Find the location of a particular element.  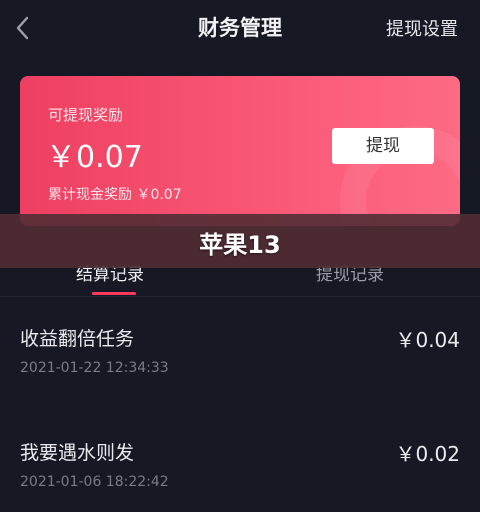

withdrawable-amount: ￥0.07 is located at coordinates (94, 157).